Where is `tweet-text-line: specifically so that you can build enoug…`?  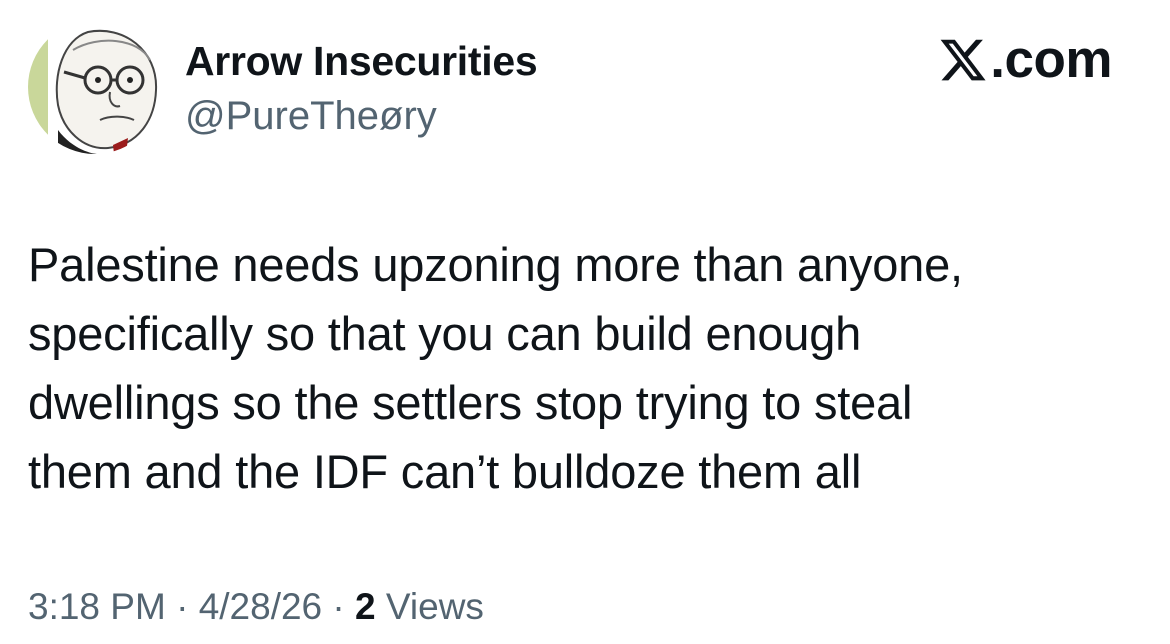
tweet-text-line: specifically so that you can build enoug… is located at coordinates (445, 333).